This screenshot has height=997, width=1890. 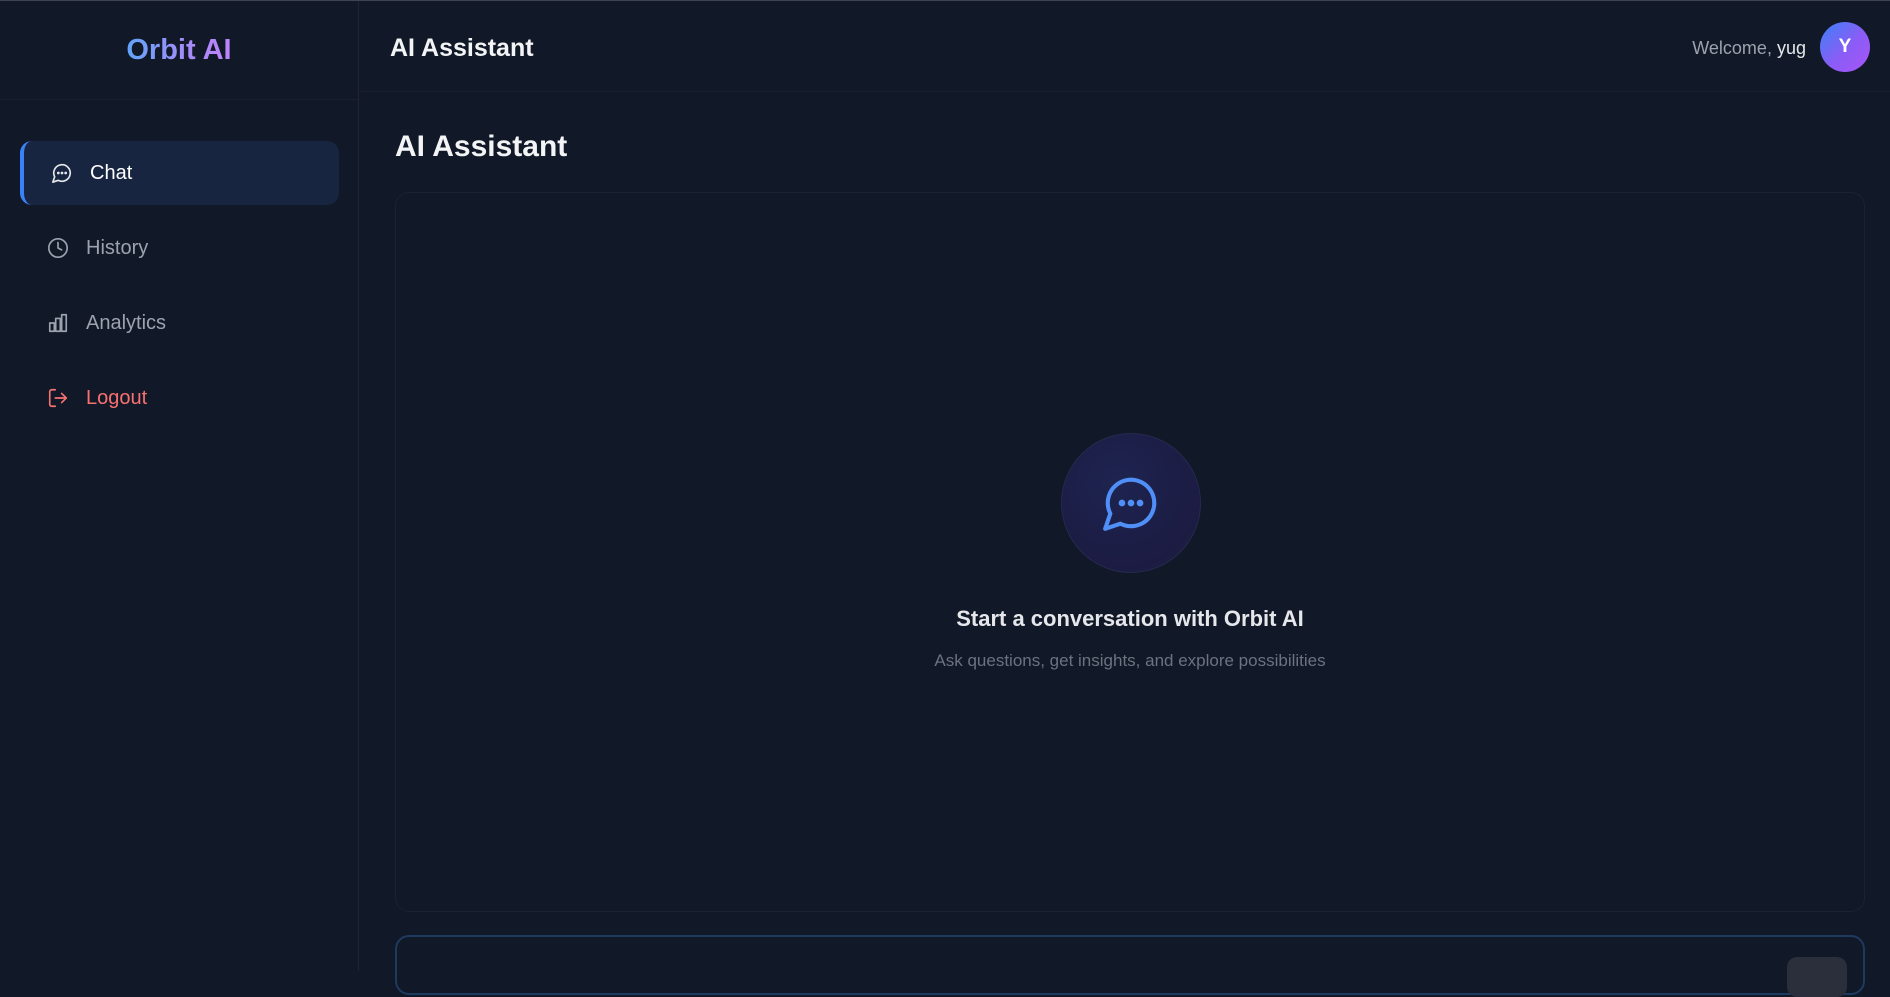 I want to click on sidebar-nav: Chat History Analytics Logout, so click(x=179, y=291).